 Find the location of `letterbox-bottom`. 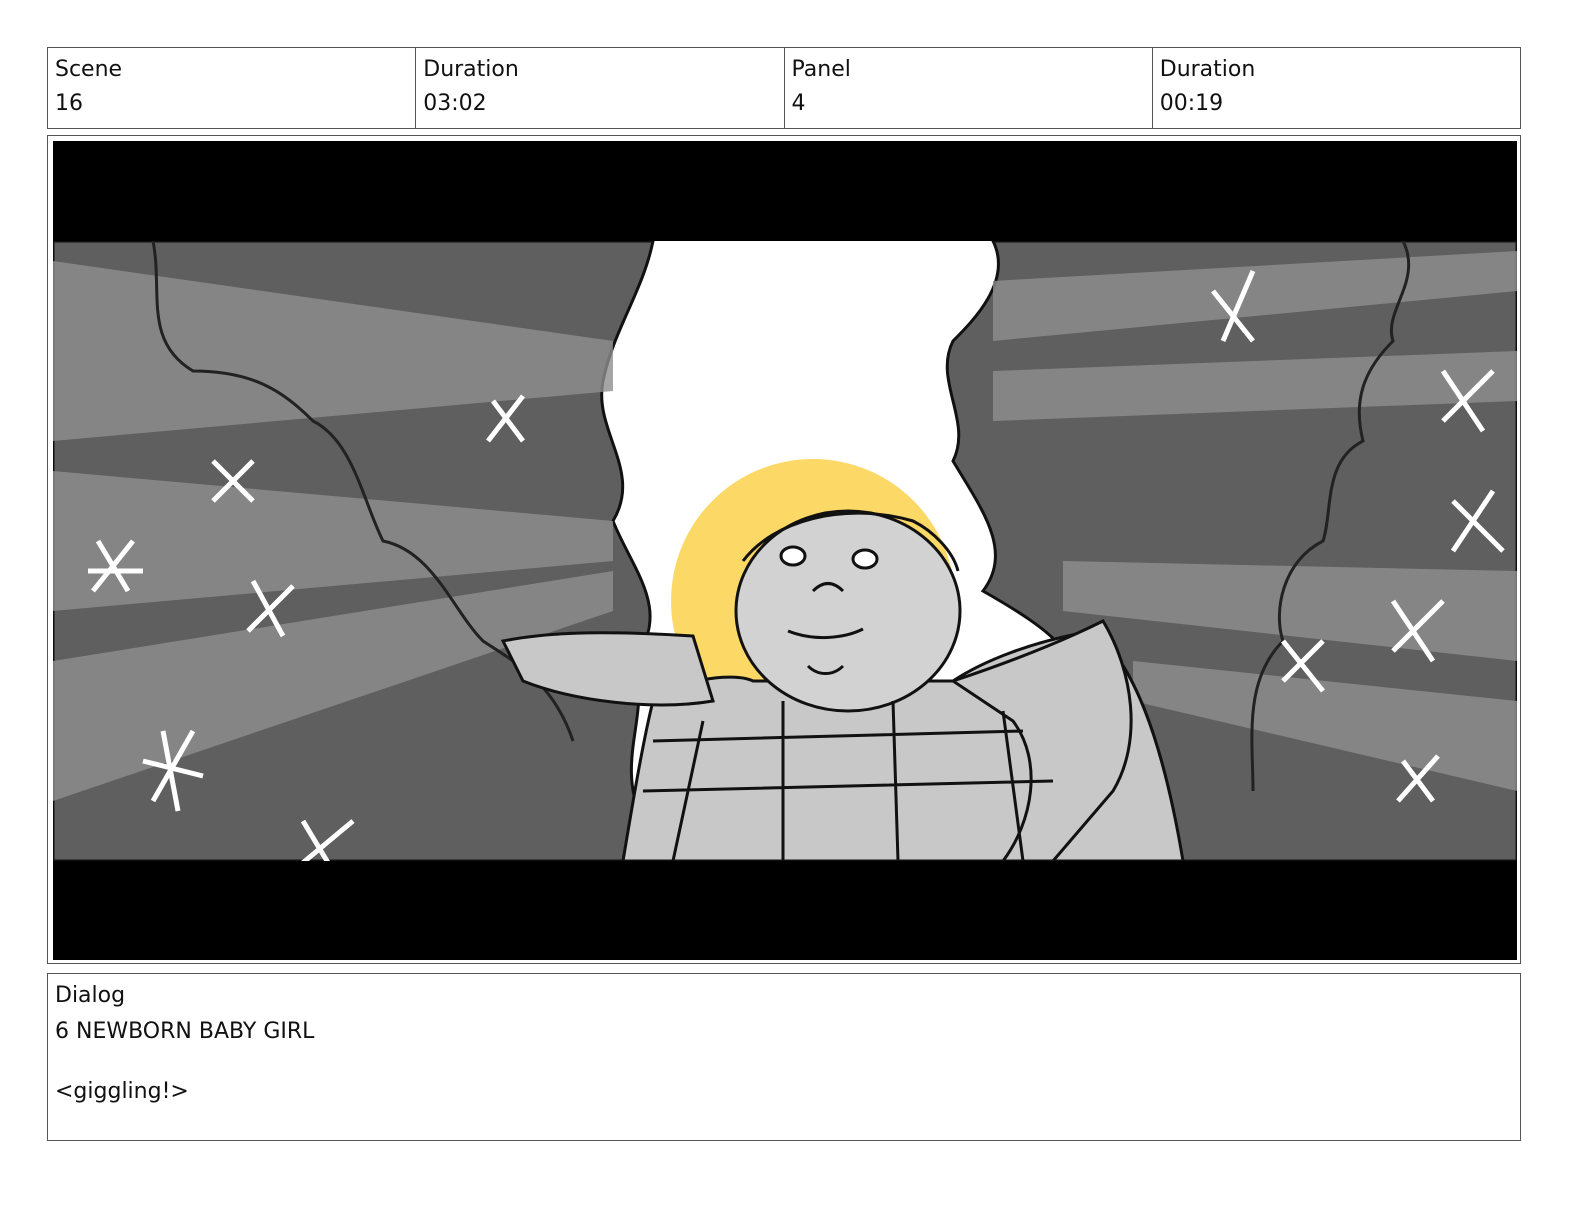

letterbox-bottom is located at coordinates (785, 910).